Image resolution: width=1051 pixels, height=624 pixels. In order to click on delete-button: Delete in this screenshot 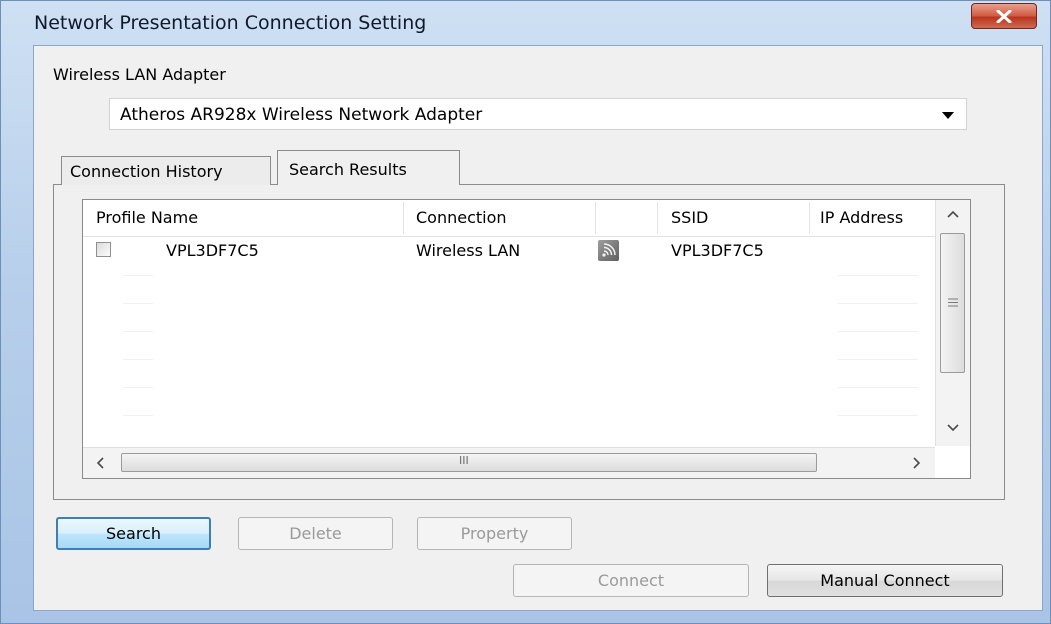, I will do `click(315, 533)`.